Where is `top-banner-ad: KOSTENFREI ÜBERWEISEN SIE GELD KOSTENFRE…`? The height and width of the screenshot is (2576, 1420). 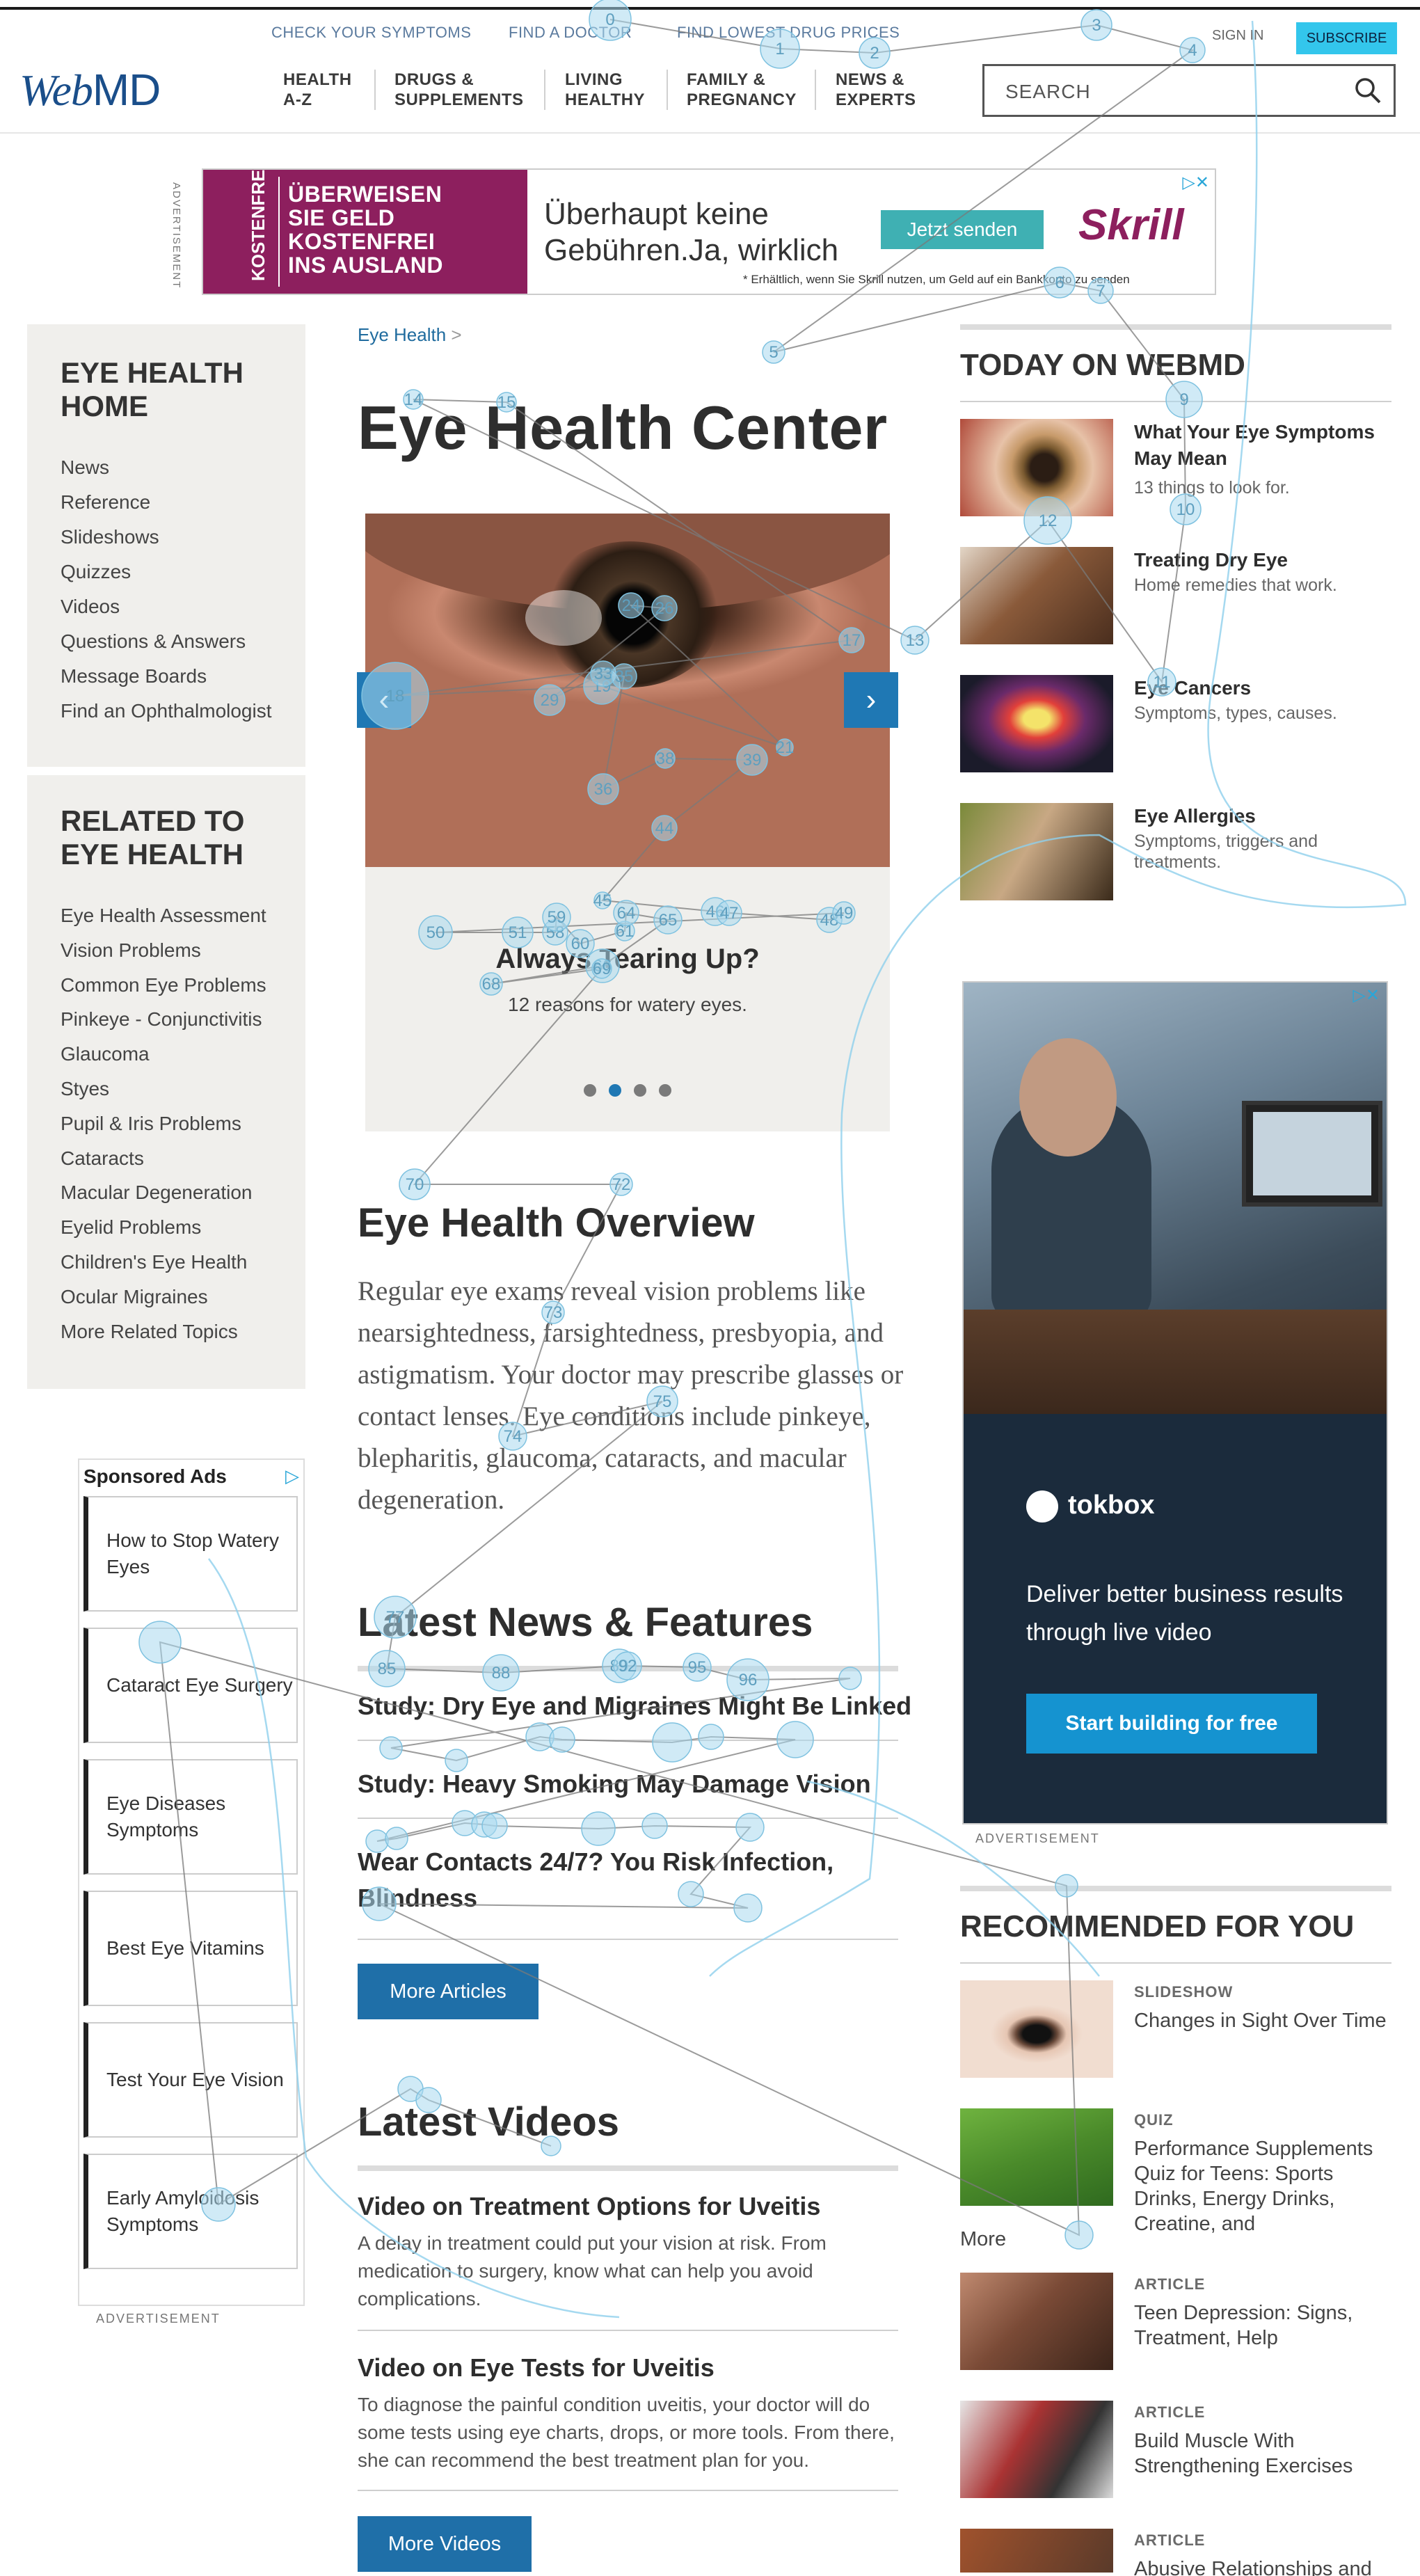 top-banner-ad: KOSTENFREI ÜBERWEISEN SIE GELD KOSTENFRE… is located at coordinates (709, 231).